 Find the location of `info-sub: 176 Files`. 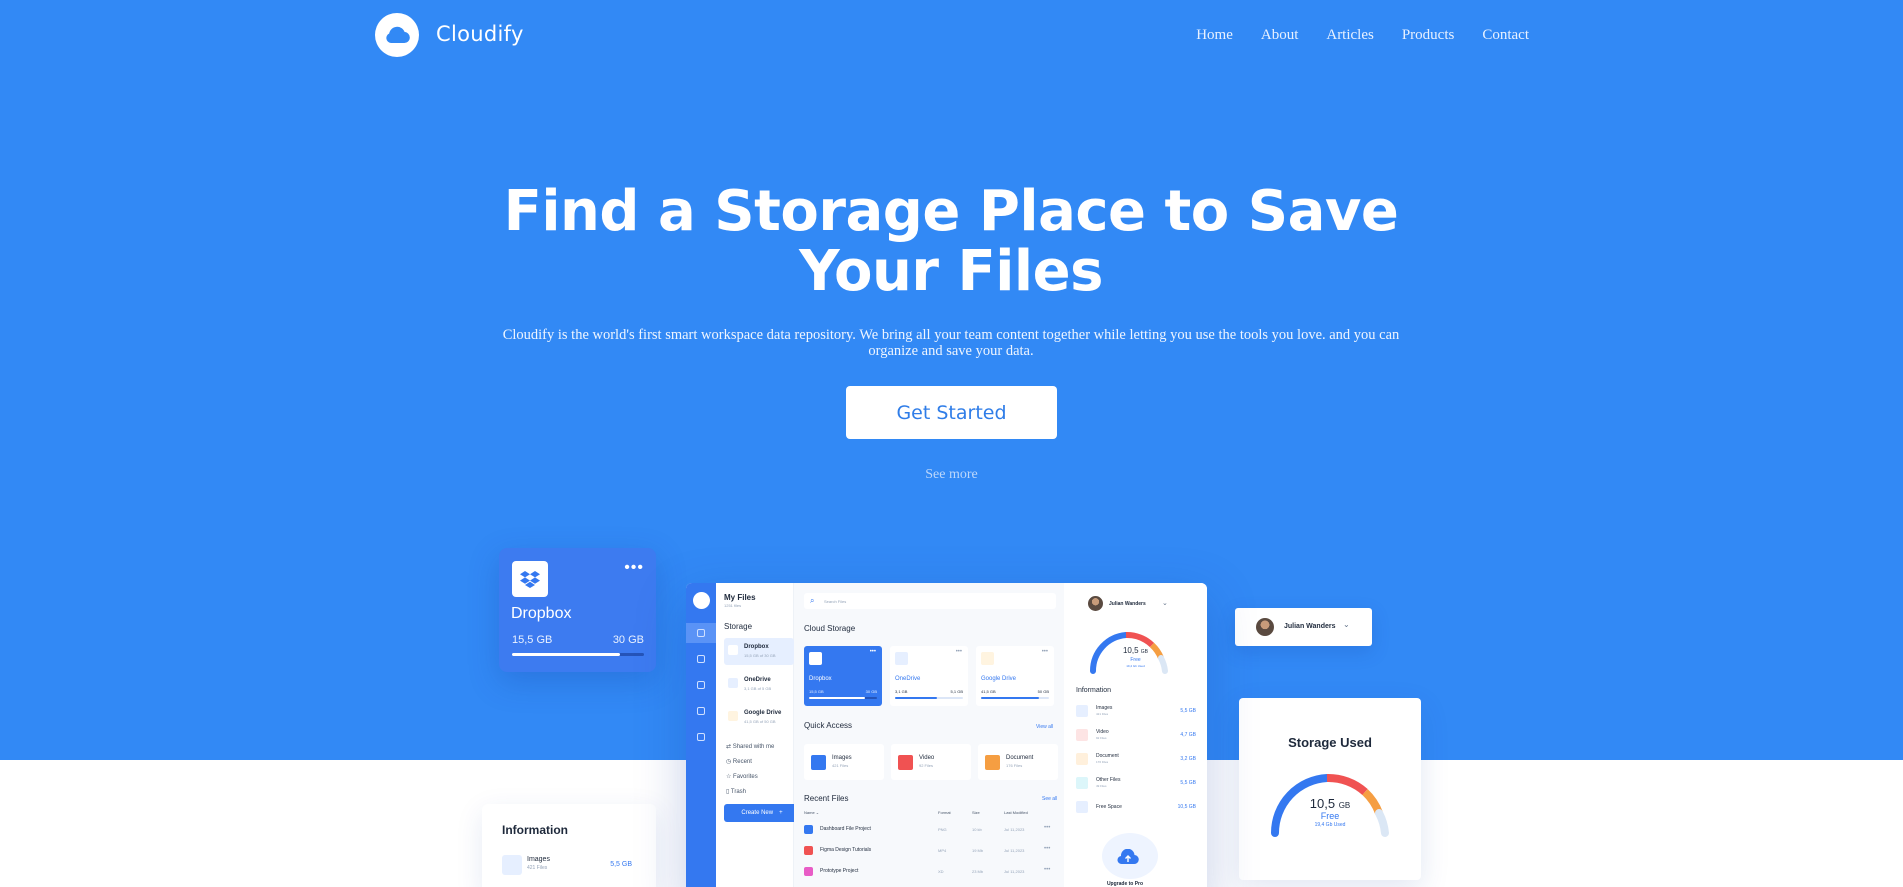

info-sub: 176 Files is located at coordinates (1102, 762).